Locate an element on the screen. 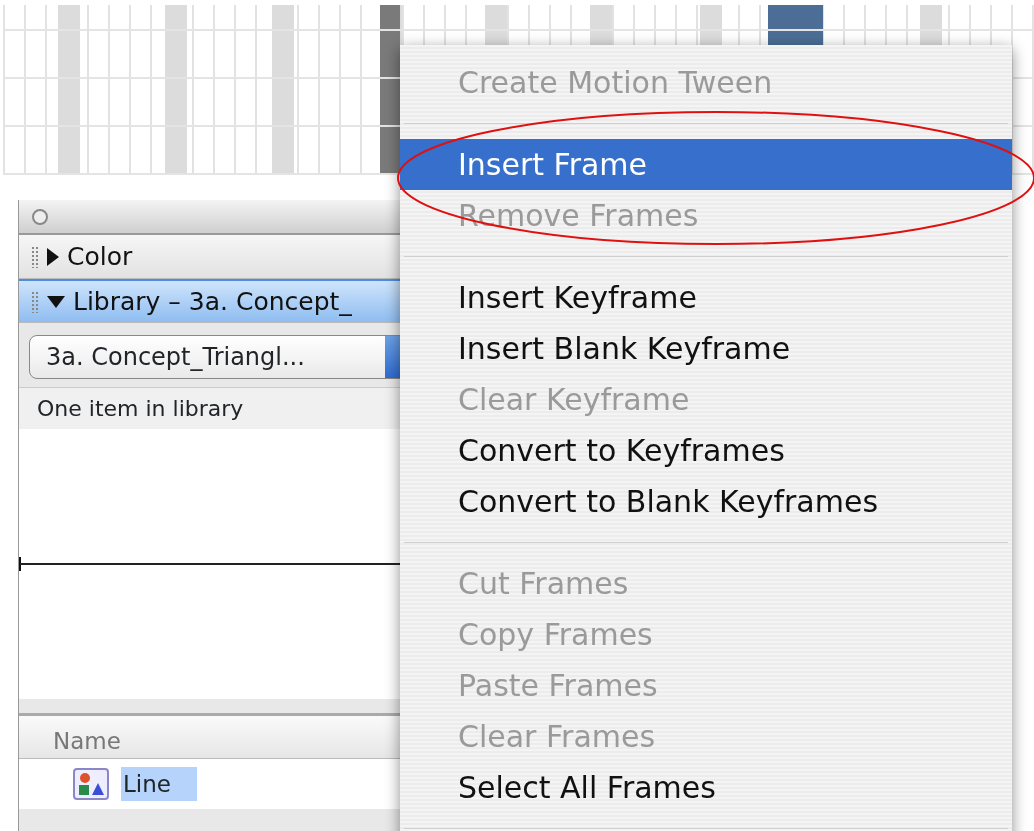 The width and height of the screenshot is (1034, 831). menu-item: Convert to Blank Keyframes is located at coordinates (706, 501).